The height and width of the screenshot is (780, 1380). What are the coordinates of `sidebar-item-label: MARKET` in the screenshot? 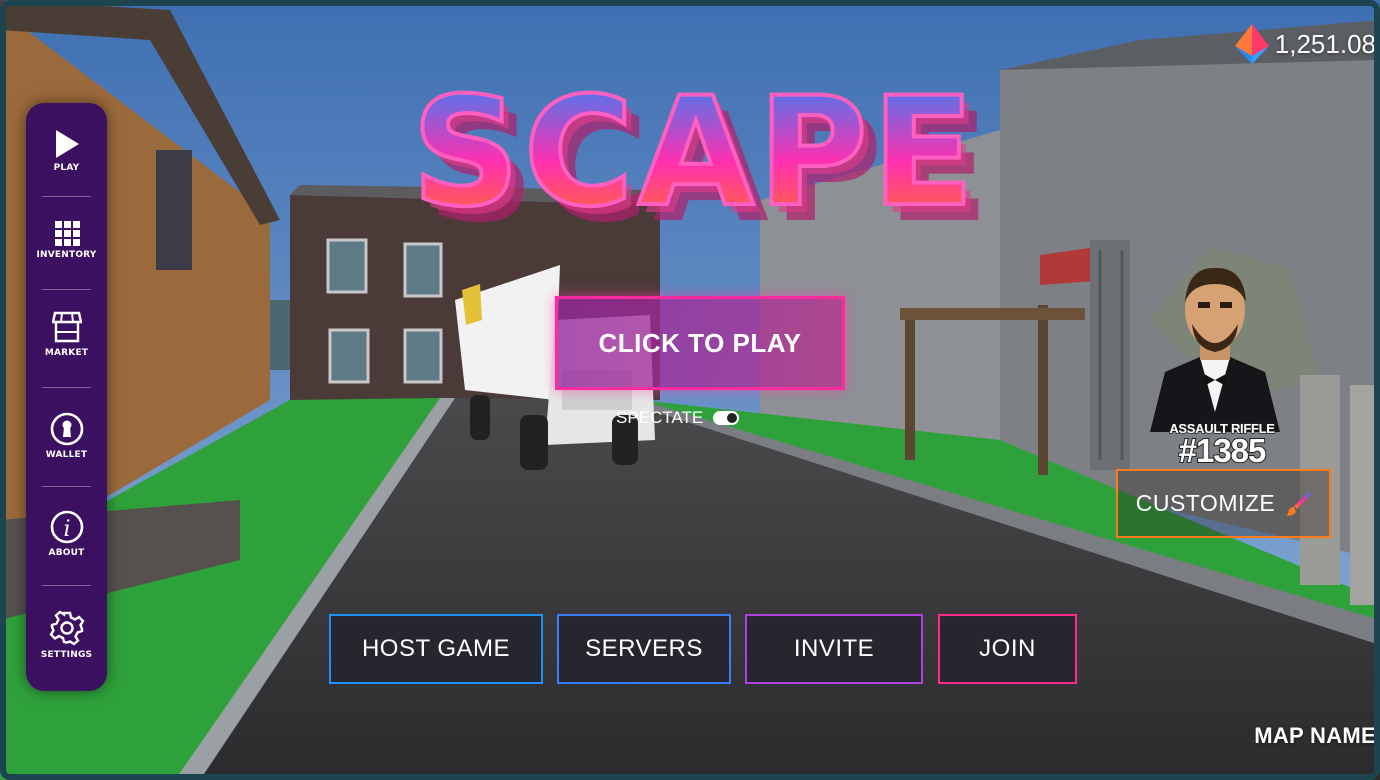 It's located at (66, 353).